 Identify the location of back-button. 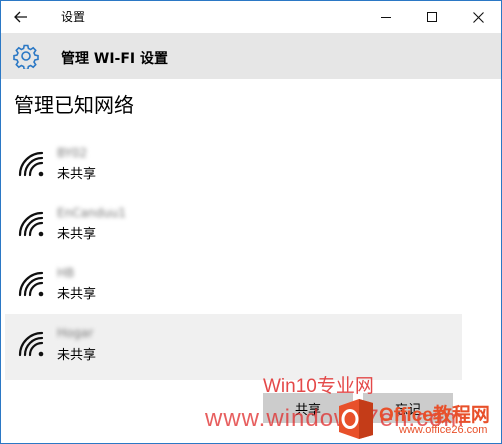
(21, 17).